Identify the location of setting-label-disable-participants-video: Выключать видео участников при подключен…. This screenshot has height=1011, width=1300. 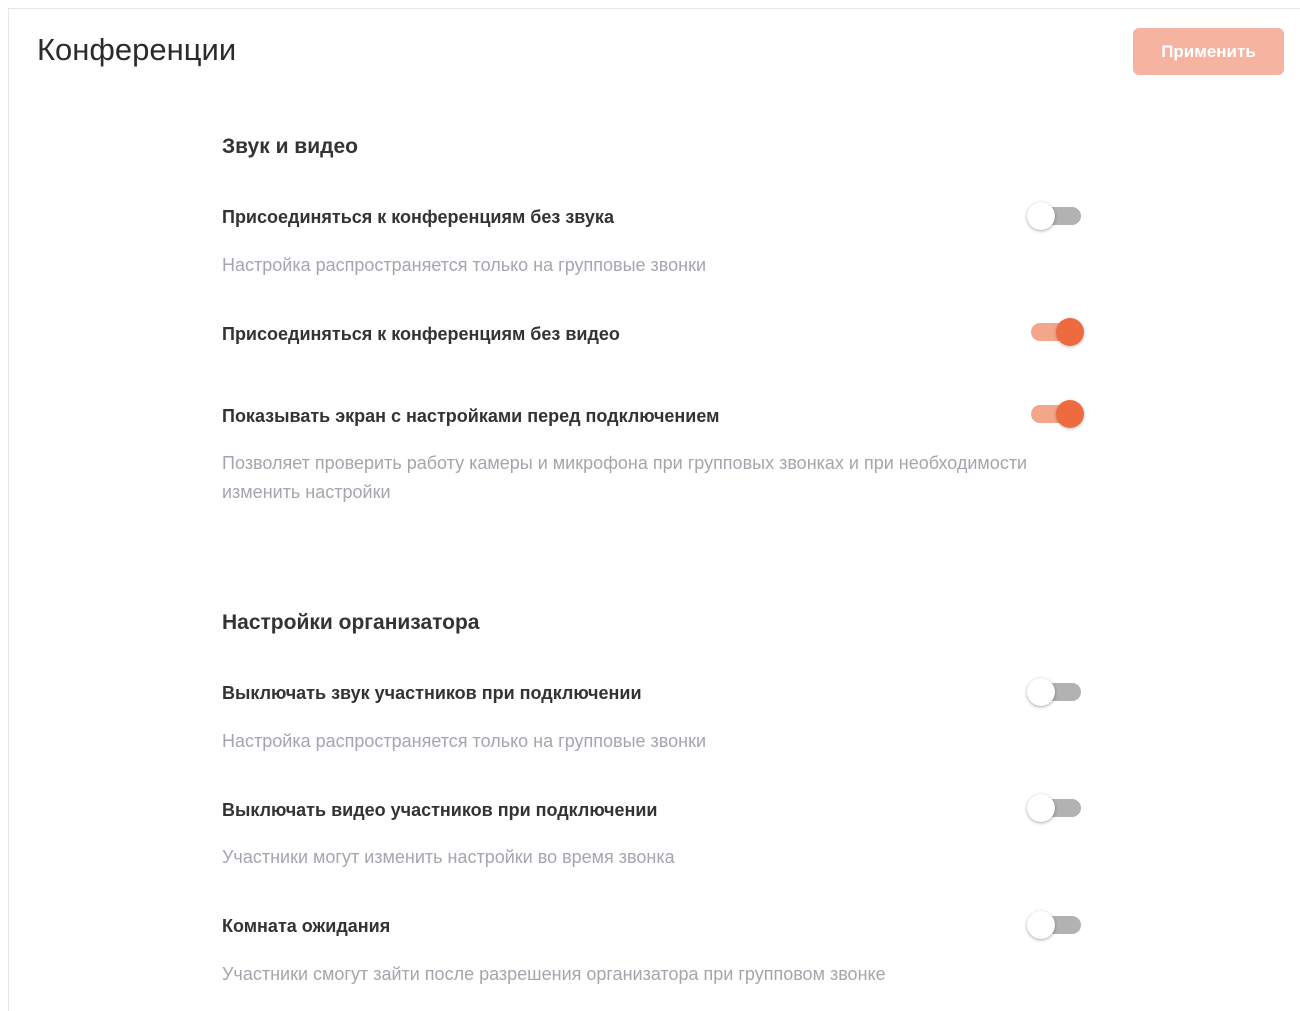
(440, 810).